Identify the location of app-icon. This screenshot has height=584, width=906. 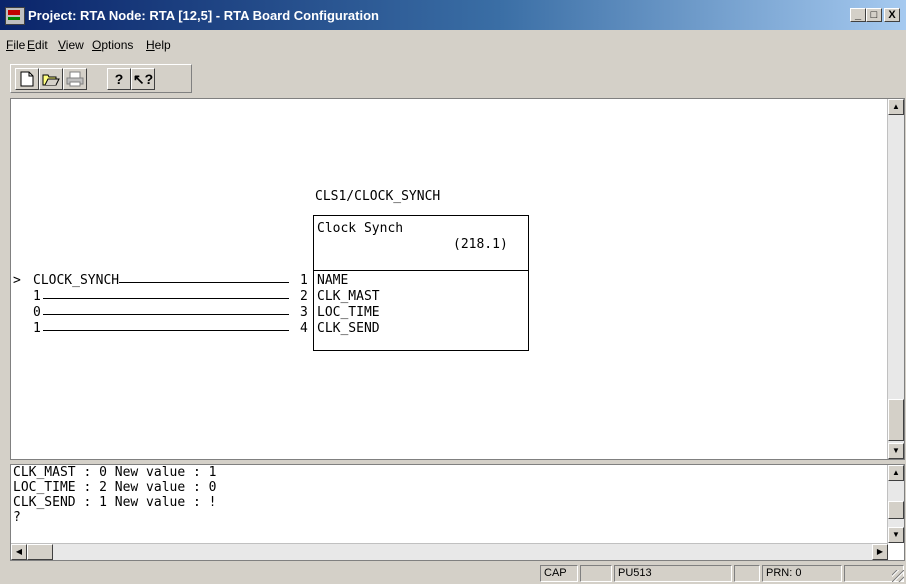
(15, 16).